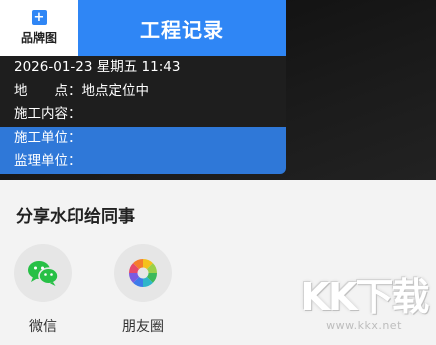 The height and width of the screenshot is (345, 436). Describe the element at coordinates (39, 17) in the screenshot. I see `plus-icon: +` at that location.